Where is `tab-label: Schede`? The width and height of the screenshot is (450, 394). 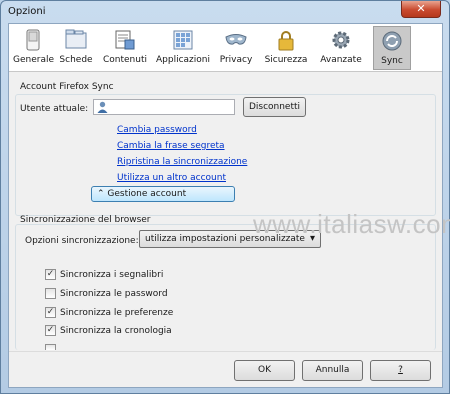
tab-label: Schede is located at coordinates (76, 60).